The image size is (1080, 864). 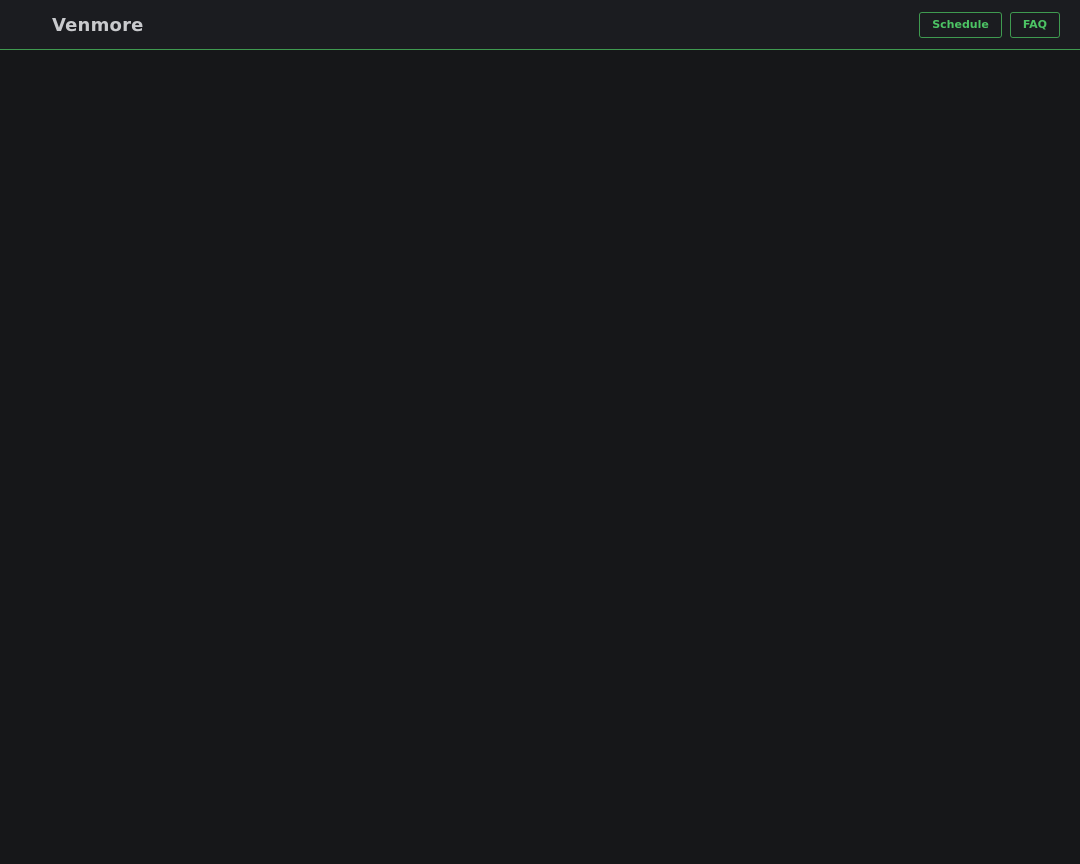 I want to click on brand-title: Venmore, so click(x=98, y=25).